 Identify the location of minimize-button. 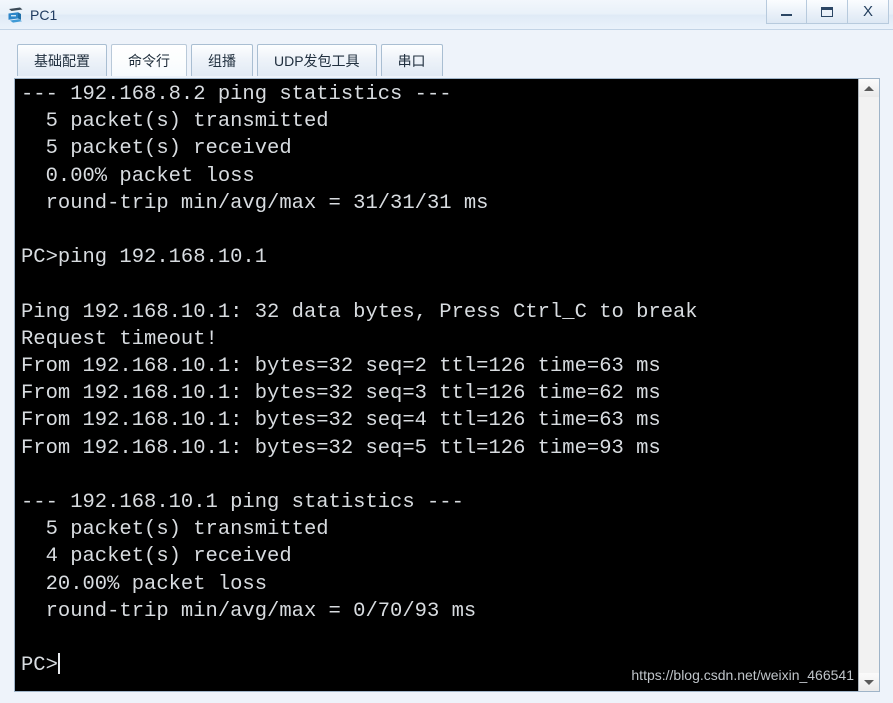
(786, 12).